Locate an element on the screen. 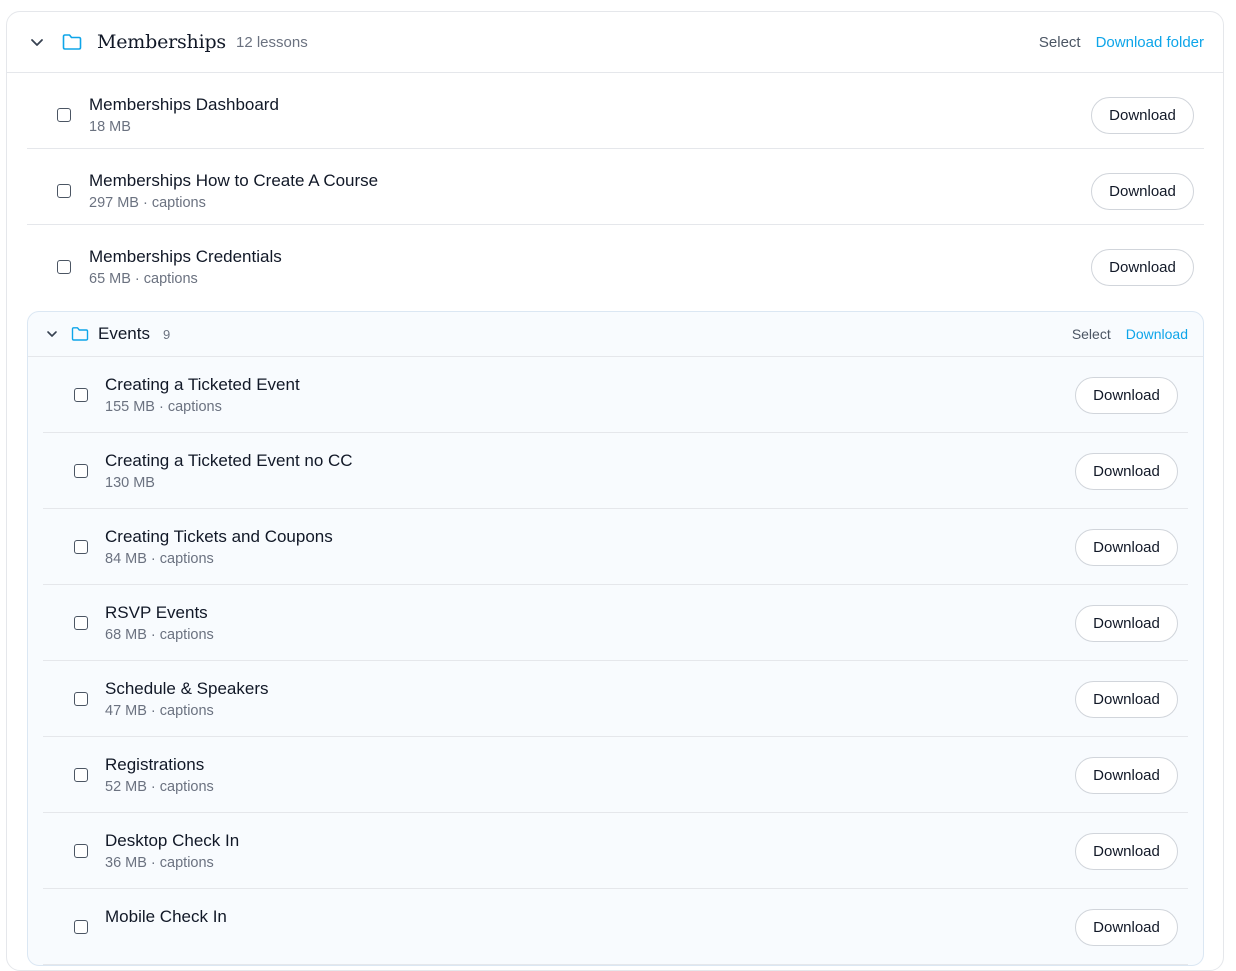 The height and width of the screenshot is (971, 1236). lesson-title: Memberships How to Create A Course is located at coordinates (234, 180).